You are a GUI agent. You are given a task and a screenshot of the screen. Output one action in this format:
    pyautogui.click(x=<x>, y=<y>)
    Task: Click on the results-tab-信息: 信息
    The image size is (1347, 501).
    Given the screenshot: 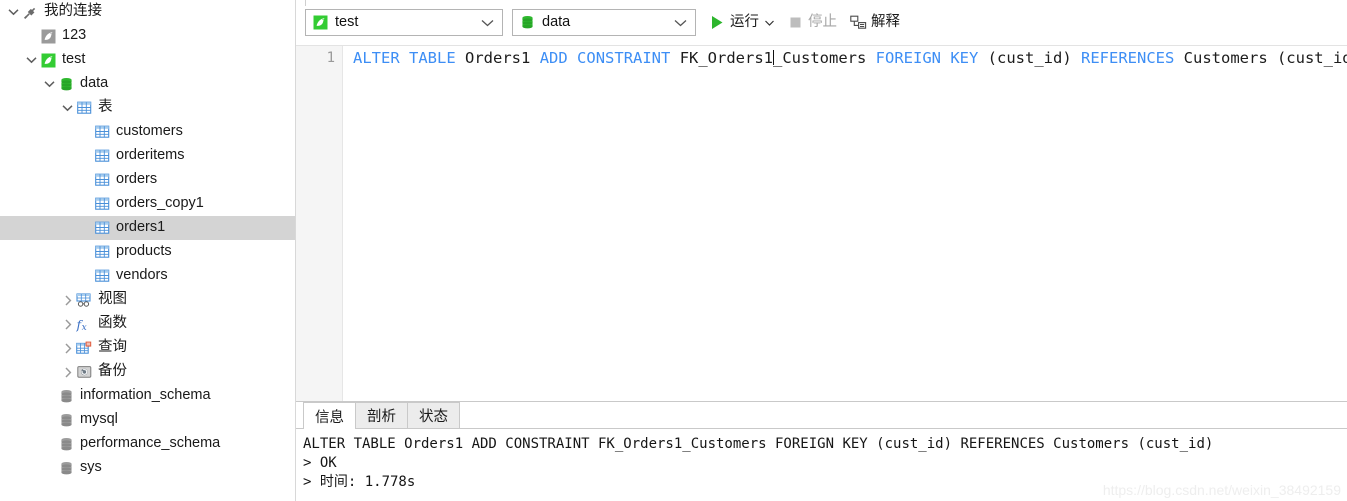 What is the action you would take?
    pyautogui.click(x=329, y=415)
    